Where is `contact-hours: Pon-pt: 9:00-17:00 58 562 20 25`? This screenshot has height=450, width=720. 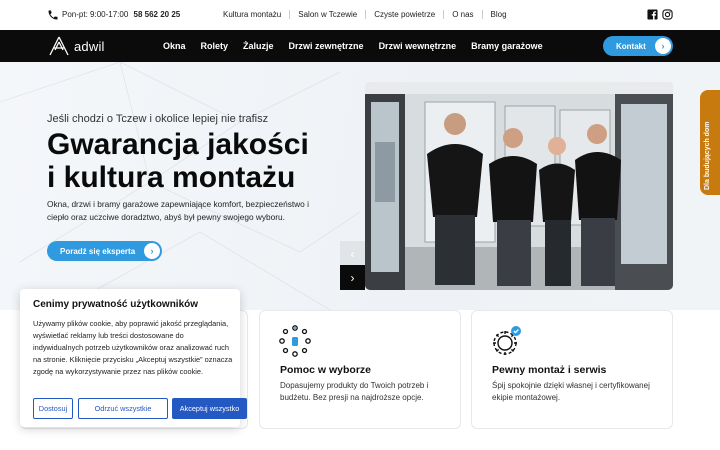
contact-hours: Pon-pt: 9:00-17:00 58 562 20 25 is located at coordinates (121, 14).